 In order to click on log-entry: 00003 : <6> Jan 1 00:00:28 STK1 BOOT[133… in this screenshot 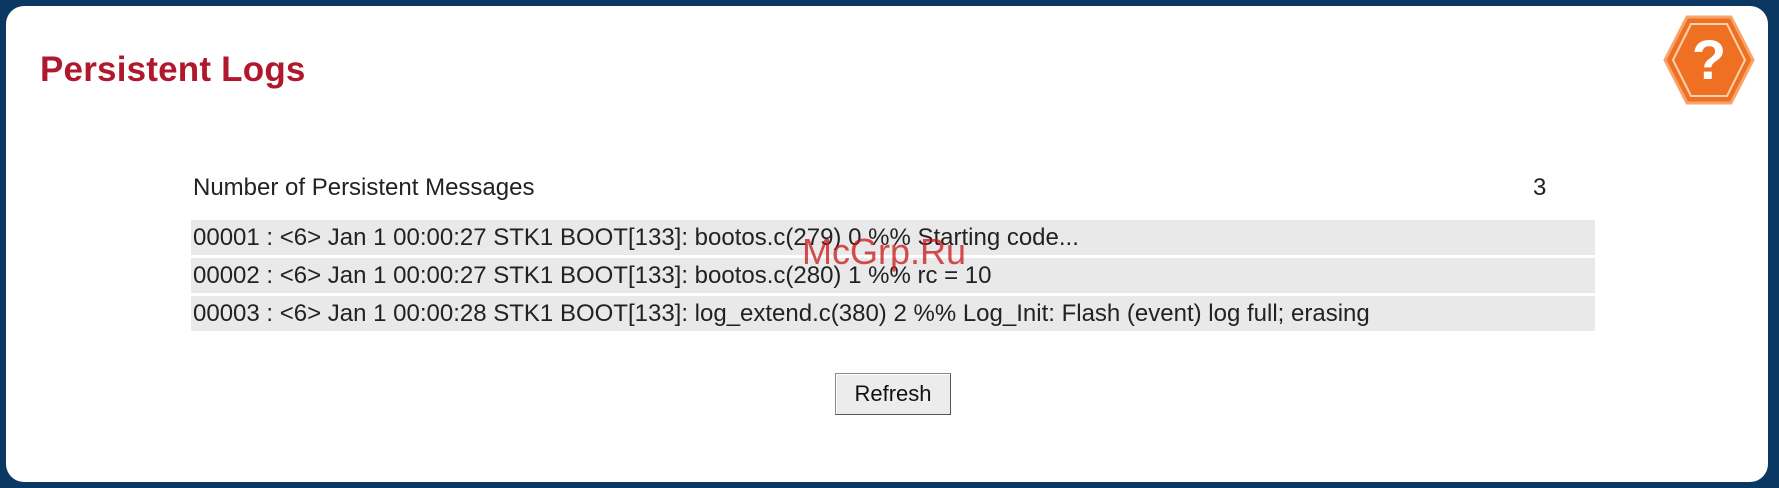, I will do `click(893, 313)`.